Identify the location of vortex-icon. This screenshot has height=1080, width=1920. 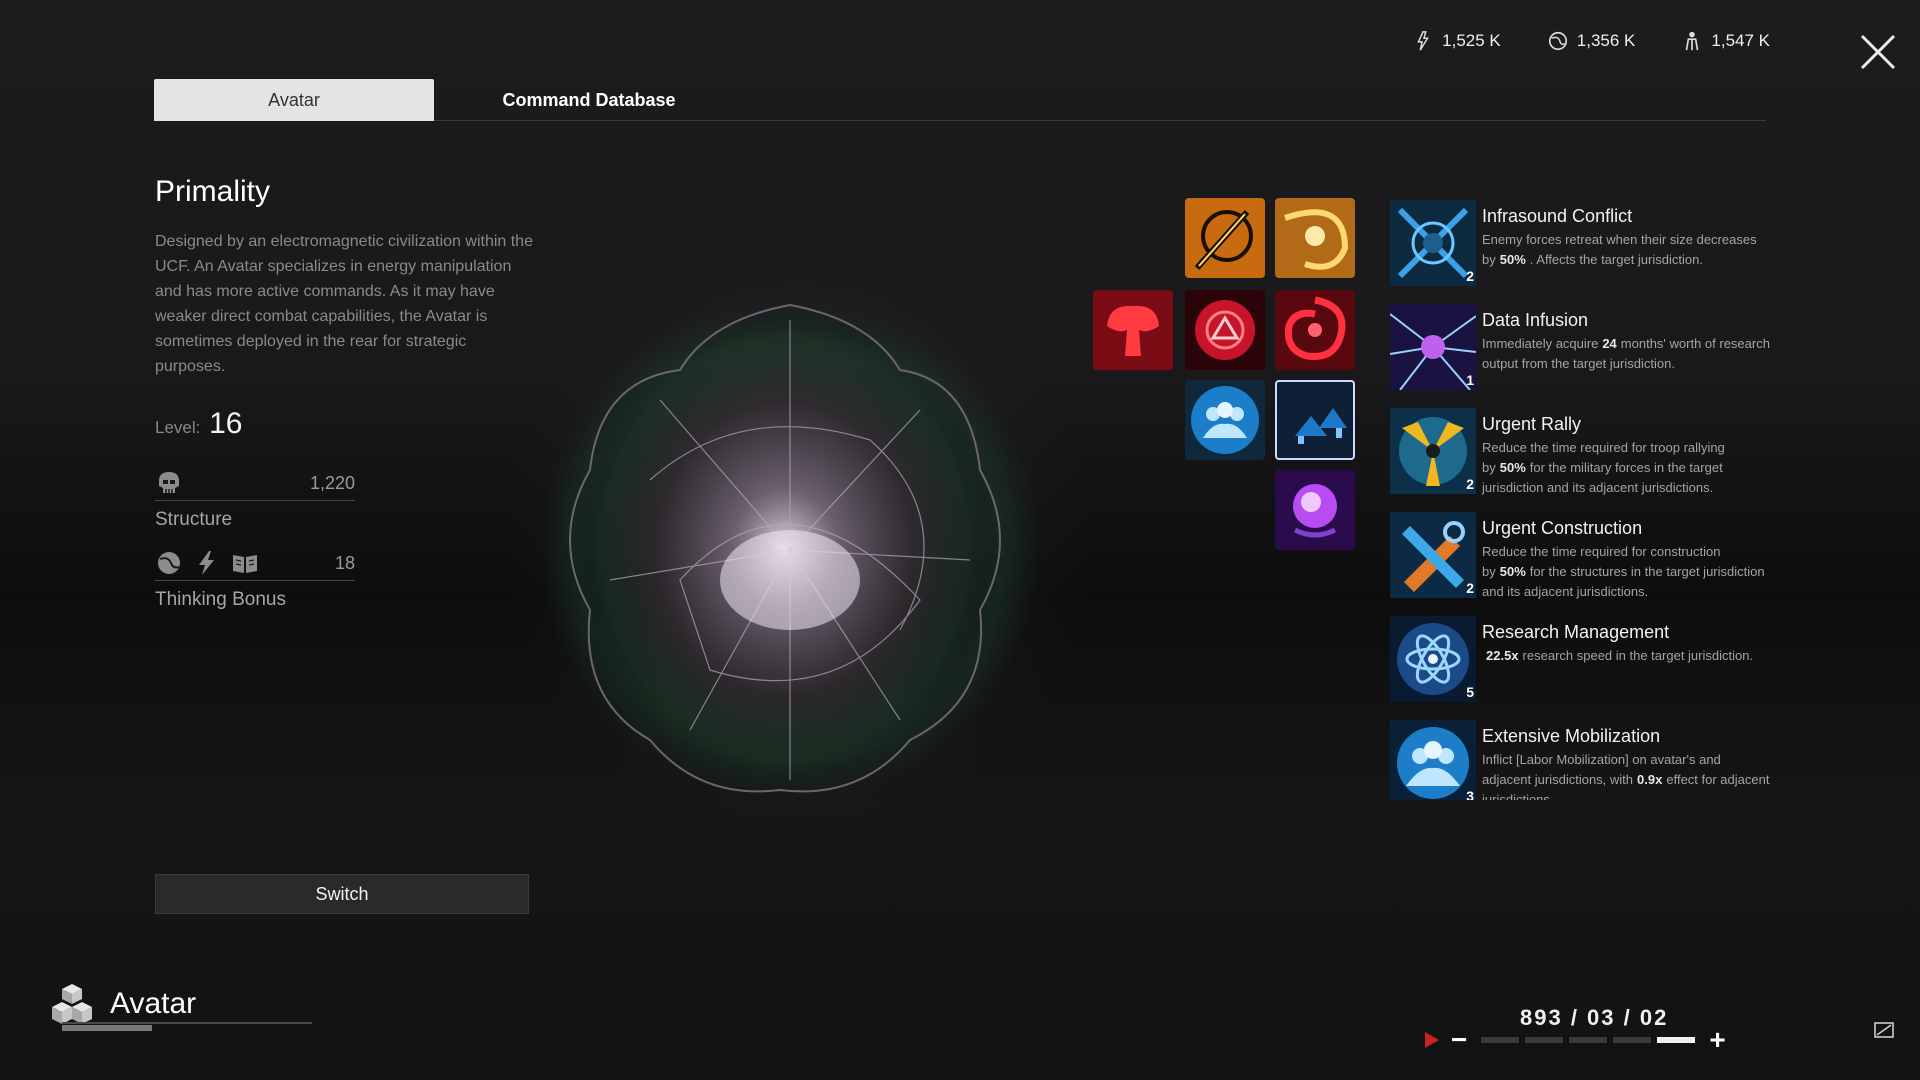
(1315, 238).